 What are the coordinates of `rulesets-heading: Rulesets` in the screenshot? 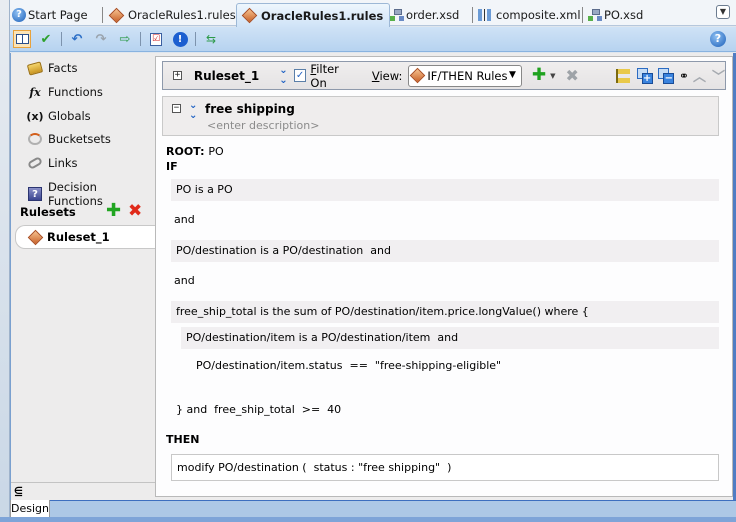 It's located at (48, 212).